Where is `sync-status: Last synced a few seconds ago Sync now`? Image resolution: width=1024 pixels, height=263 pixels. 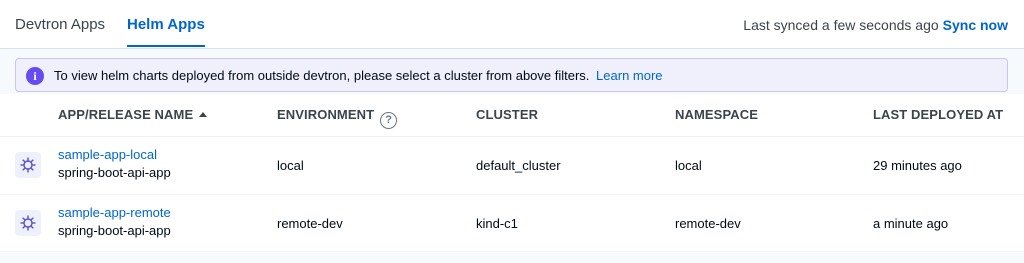
sync-status: Last synced a few seconds ago Sync now is located at coordinates (875, 25).